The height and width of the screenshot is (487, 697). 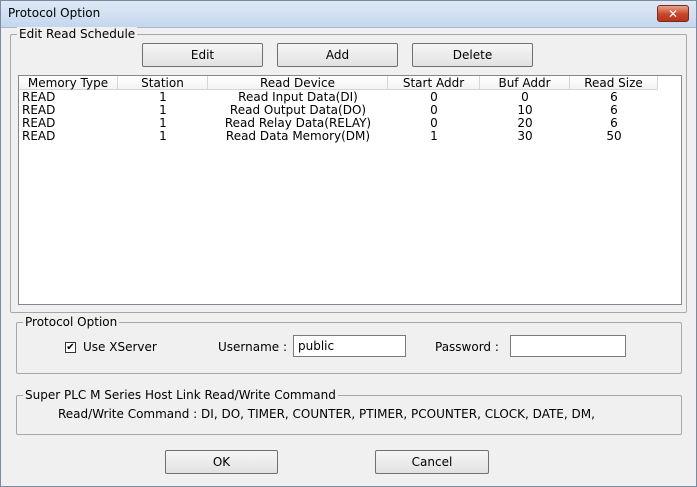 I want to click on password-field-box, so click(x=568, y=346).